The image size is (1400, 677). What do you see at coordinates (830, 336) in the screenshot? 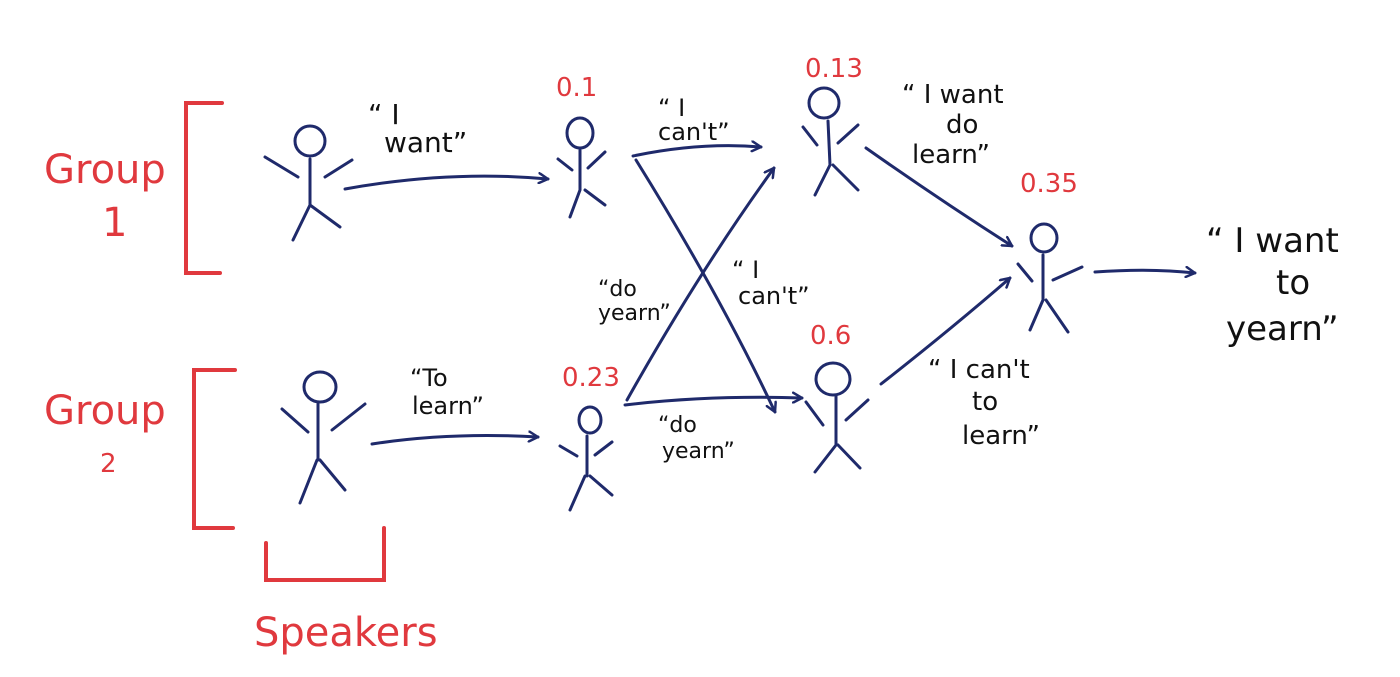
I see `g2-mid-score: 0.6` at bounding box center [830, 336].